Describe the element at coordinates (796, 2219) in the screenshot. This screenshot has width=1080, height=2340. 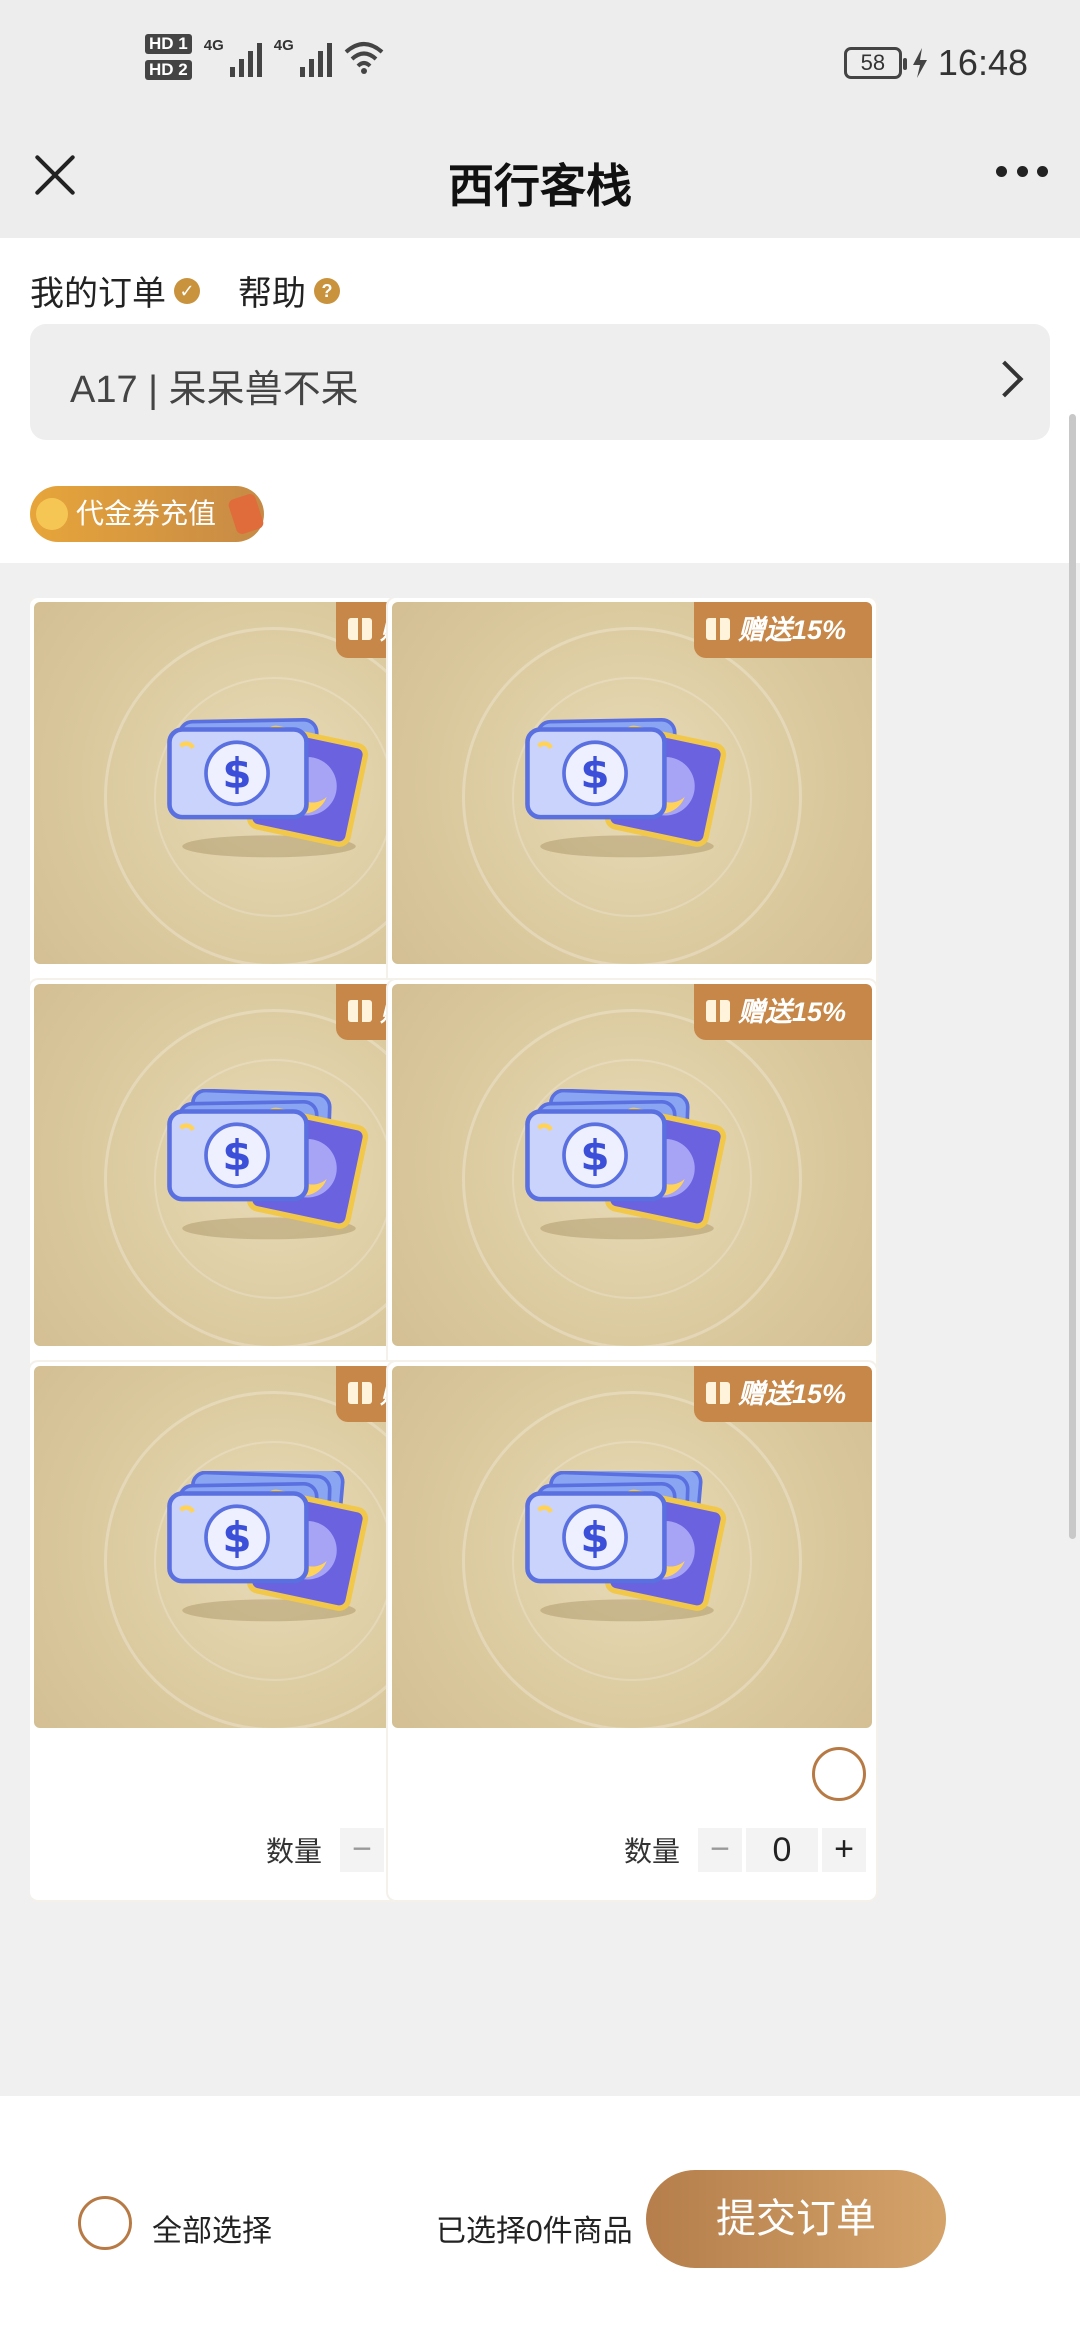
I see `submit-order-button: 提交订单` at that location.